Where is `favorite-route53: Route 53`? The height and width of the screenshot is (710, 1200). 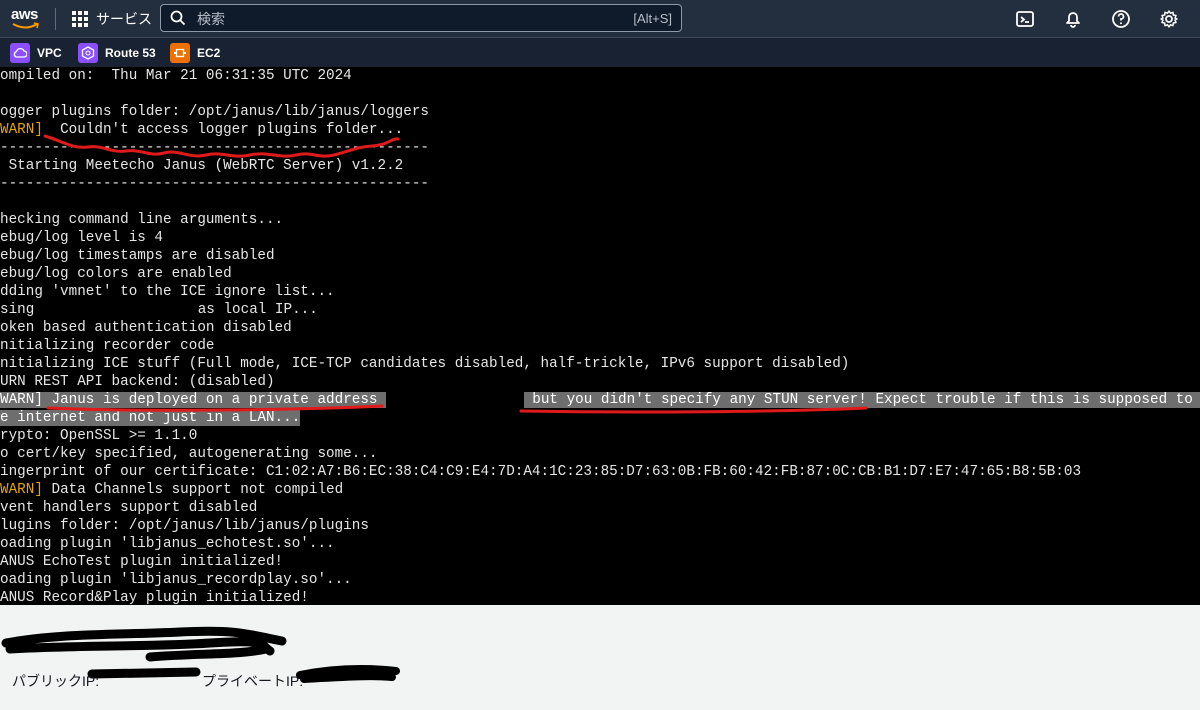
favorite-route53: Route 53 is located at coordinates (117, 53).